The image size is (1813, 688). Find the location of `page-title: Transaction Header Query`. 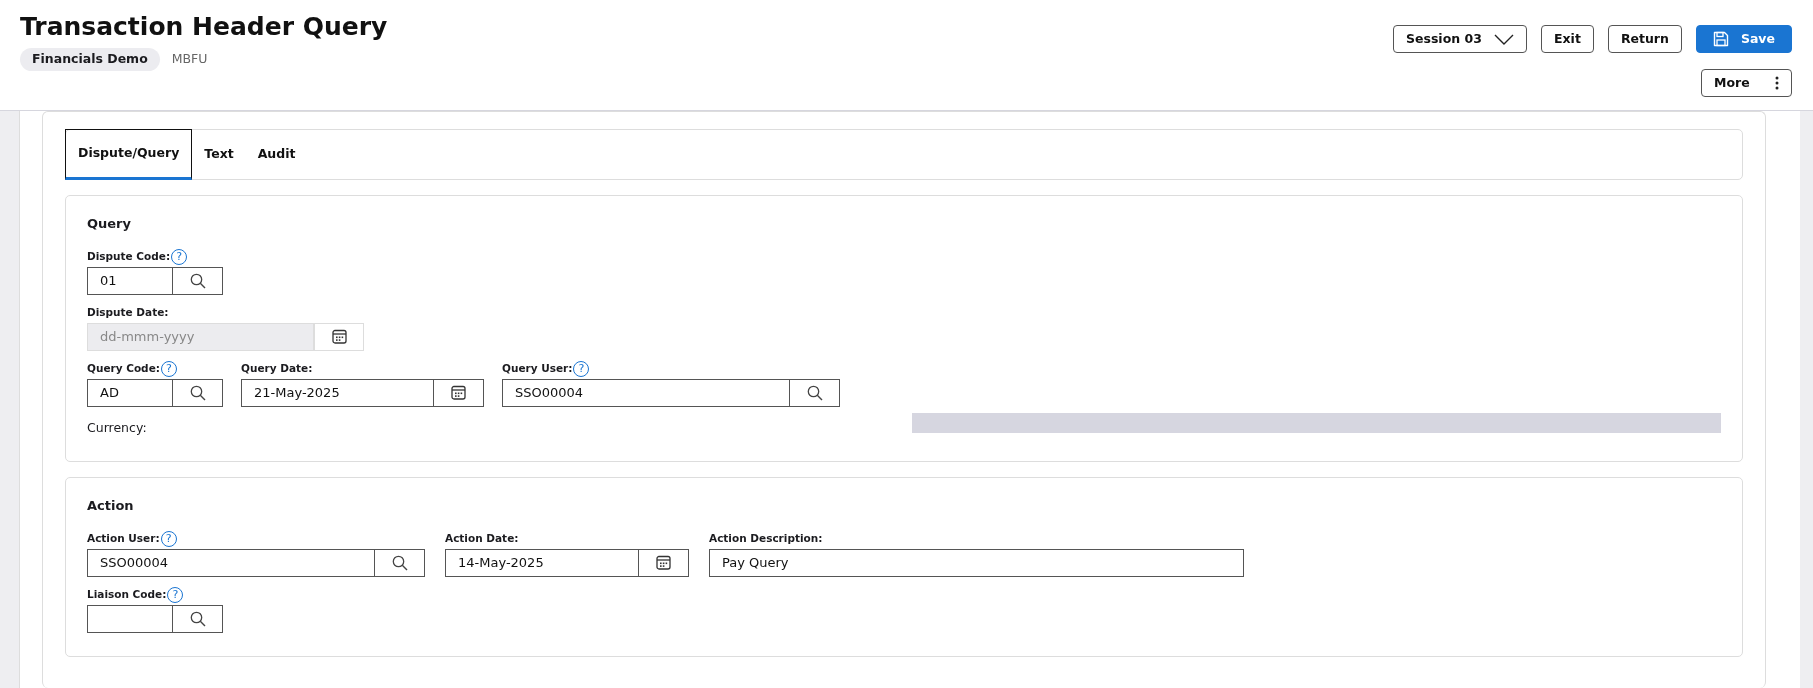

page-title: Transaction Header Query is located at coordinates (204, 27).